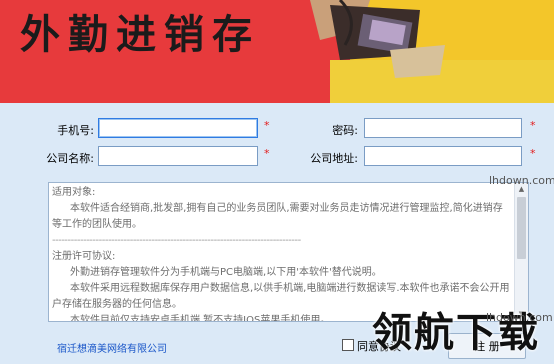 This screenshot has height=364, width=554. Describe the element at coordinates (334, 158) in the screenshot. I see `address-label: 公司地址:` at that location.